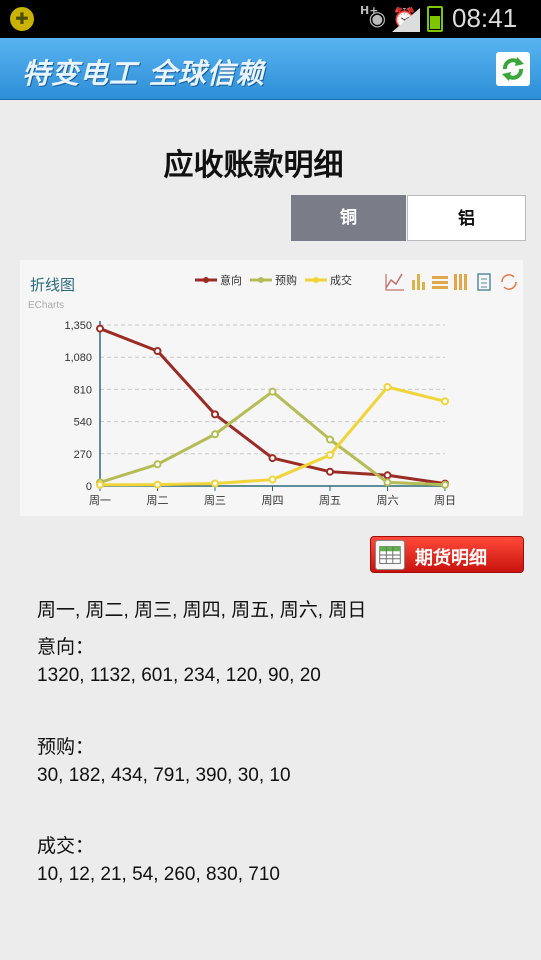  Describe the element at coordinates (253, 165) in the screenshot. I see `page-title: 应收账款明细` at that location.